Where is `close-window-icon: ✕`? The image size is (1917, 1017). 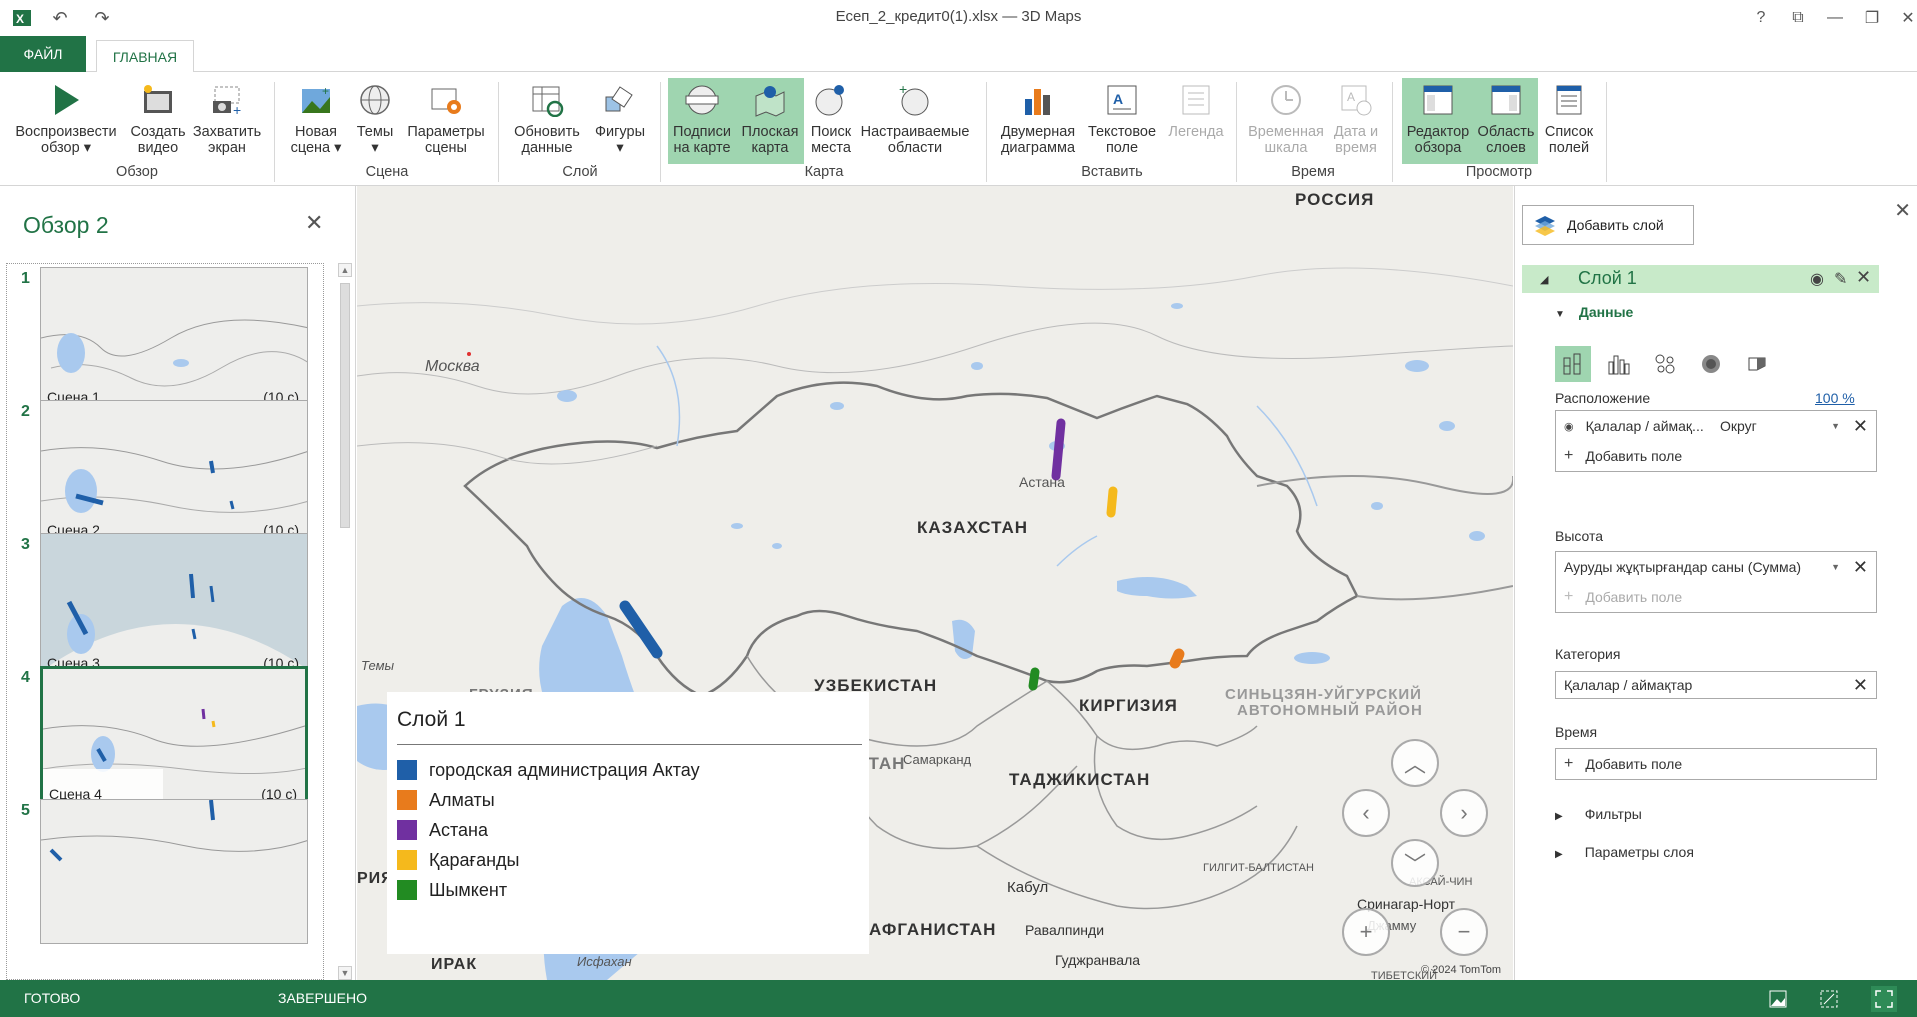
close-window-icon: ✕ is located at coordinates (1905, 18).